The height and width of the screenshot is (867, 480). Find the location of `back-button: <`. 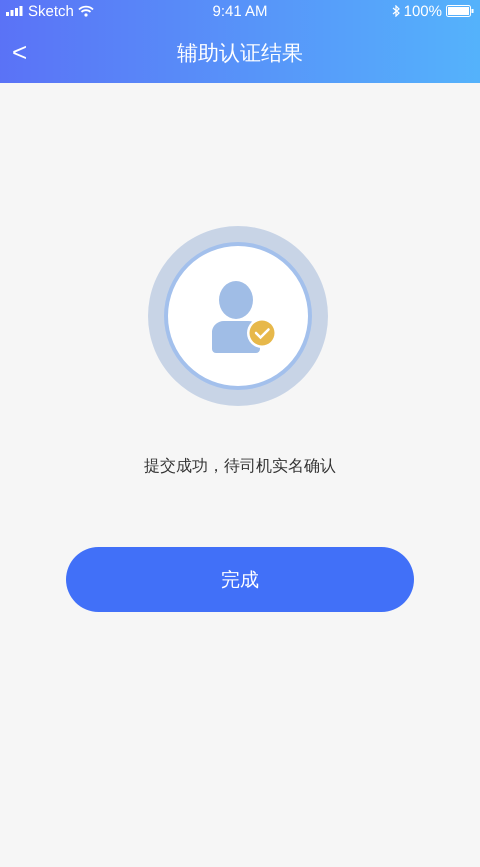

back-button: < is located at coordinates (20, 52).